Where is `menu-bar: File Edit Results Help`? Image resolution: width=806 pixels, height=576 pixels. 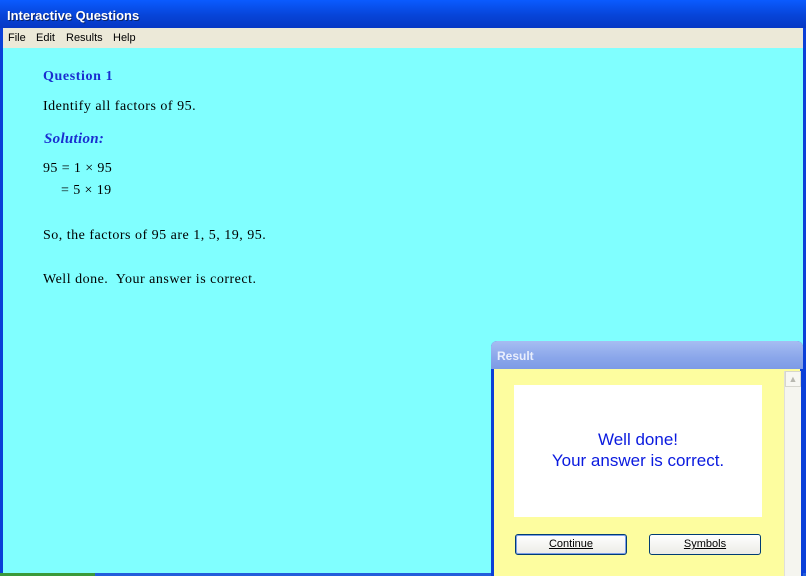 menu-bar: File Edit Results Help is located at coordinates (403, 38).